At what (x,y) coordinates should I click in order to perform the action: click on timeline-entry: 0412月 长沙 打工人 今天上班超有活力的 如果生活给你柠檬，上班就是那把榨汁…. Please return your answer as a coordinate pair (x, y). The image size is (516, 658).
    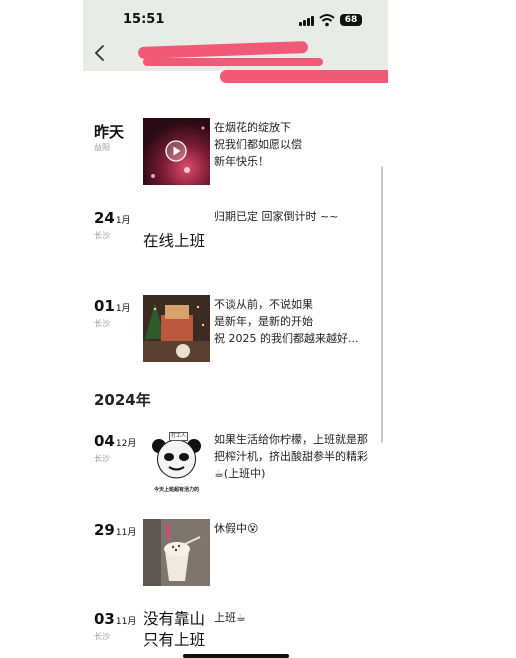
    Looking at the image, I should click on (235, 465).